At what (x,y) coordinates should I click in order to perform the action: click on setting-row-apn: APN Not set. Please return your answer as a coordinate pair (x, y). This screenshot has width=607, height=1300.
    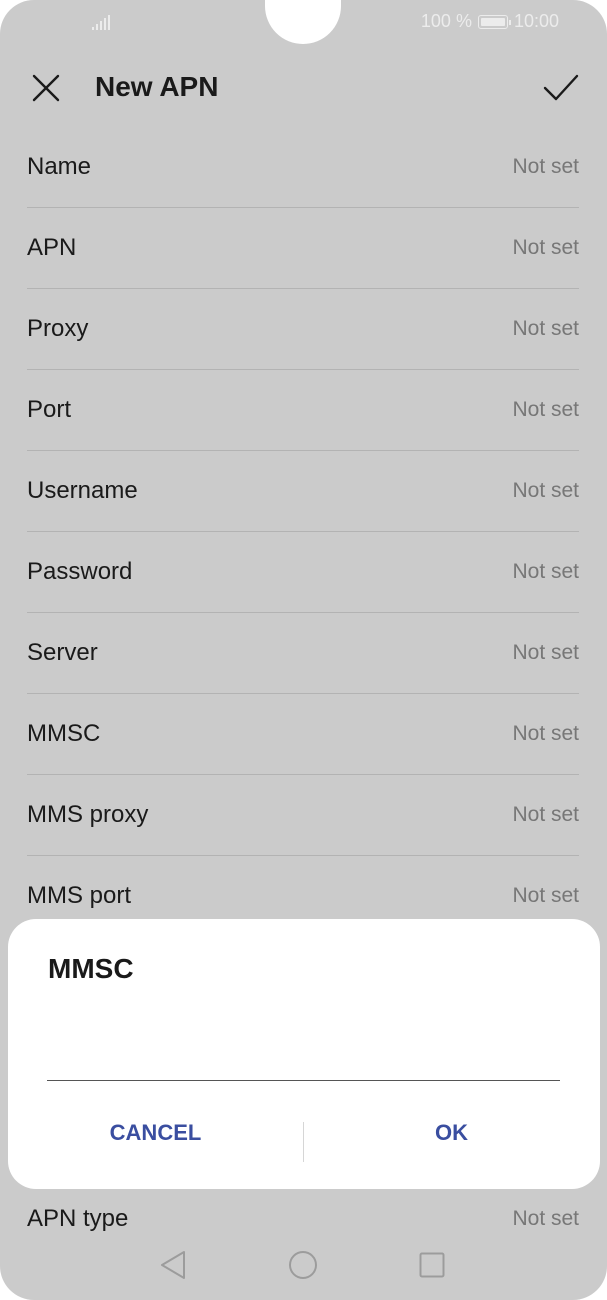
    Looking at the image, I should click on (303, 248).